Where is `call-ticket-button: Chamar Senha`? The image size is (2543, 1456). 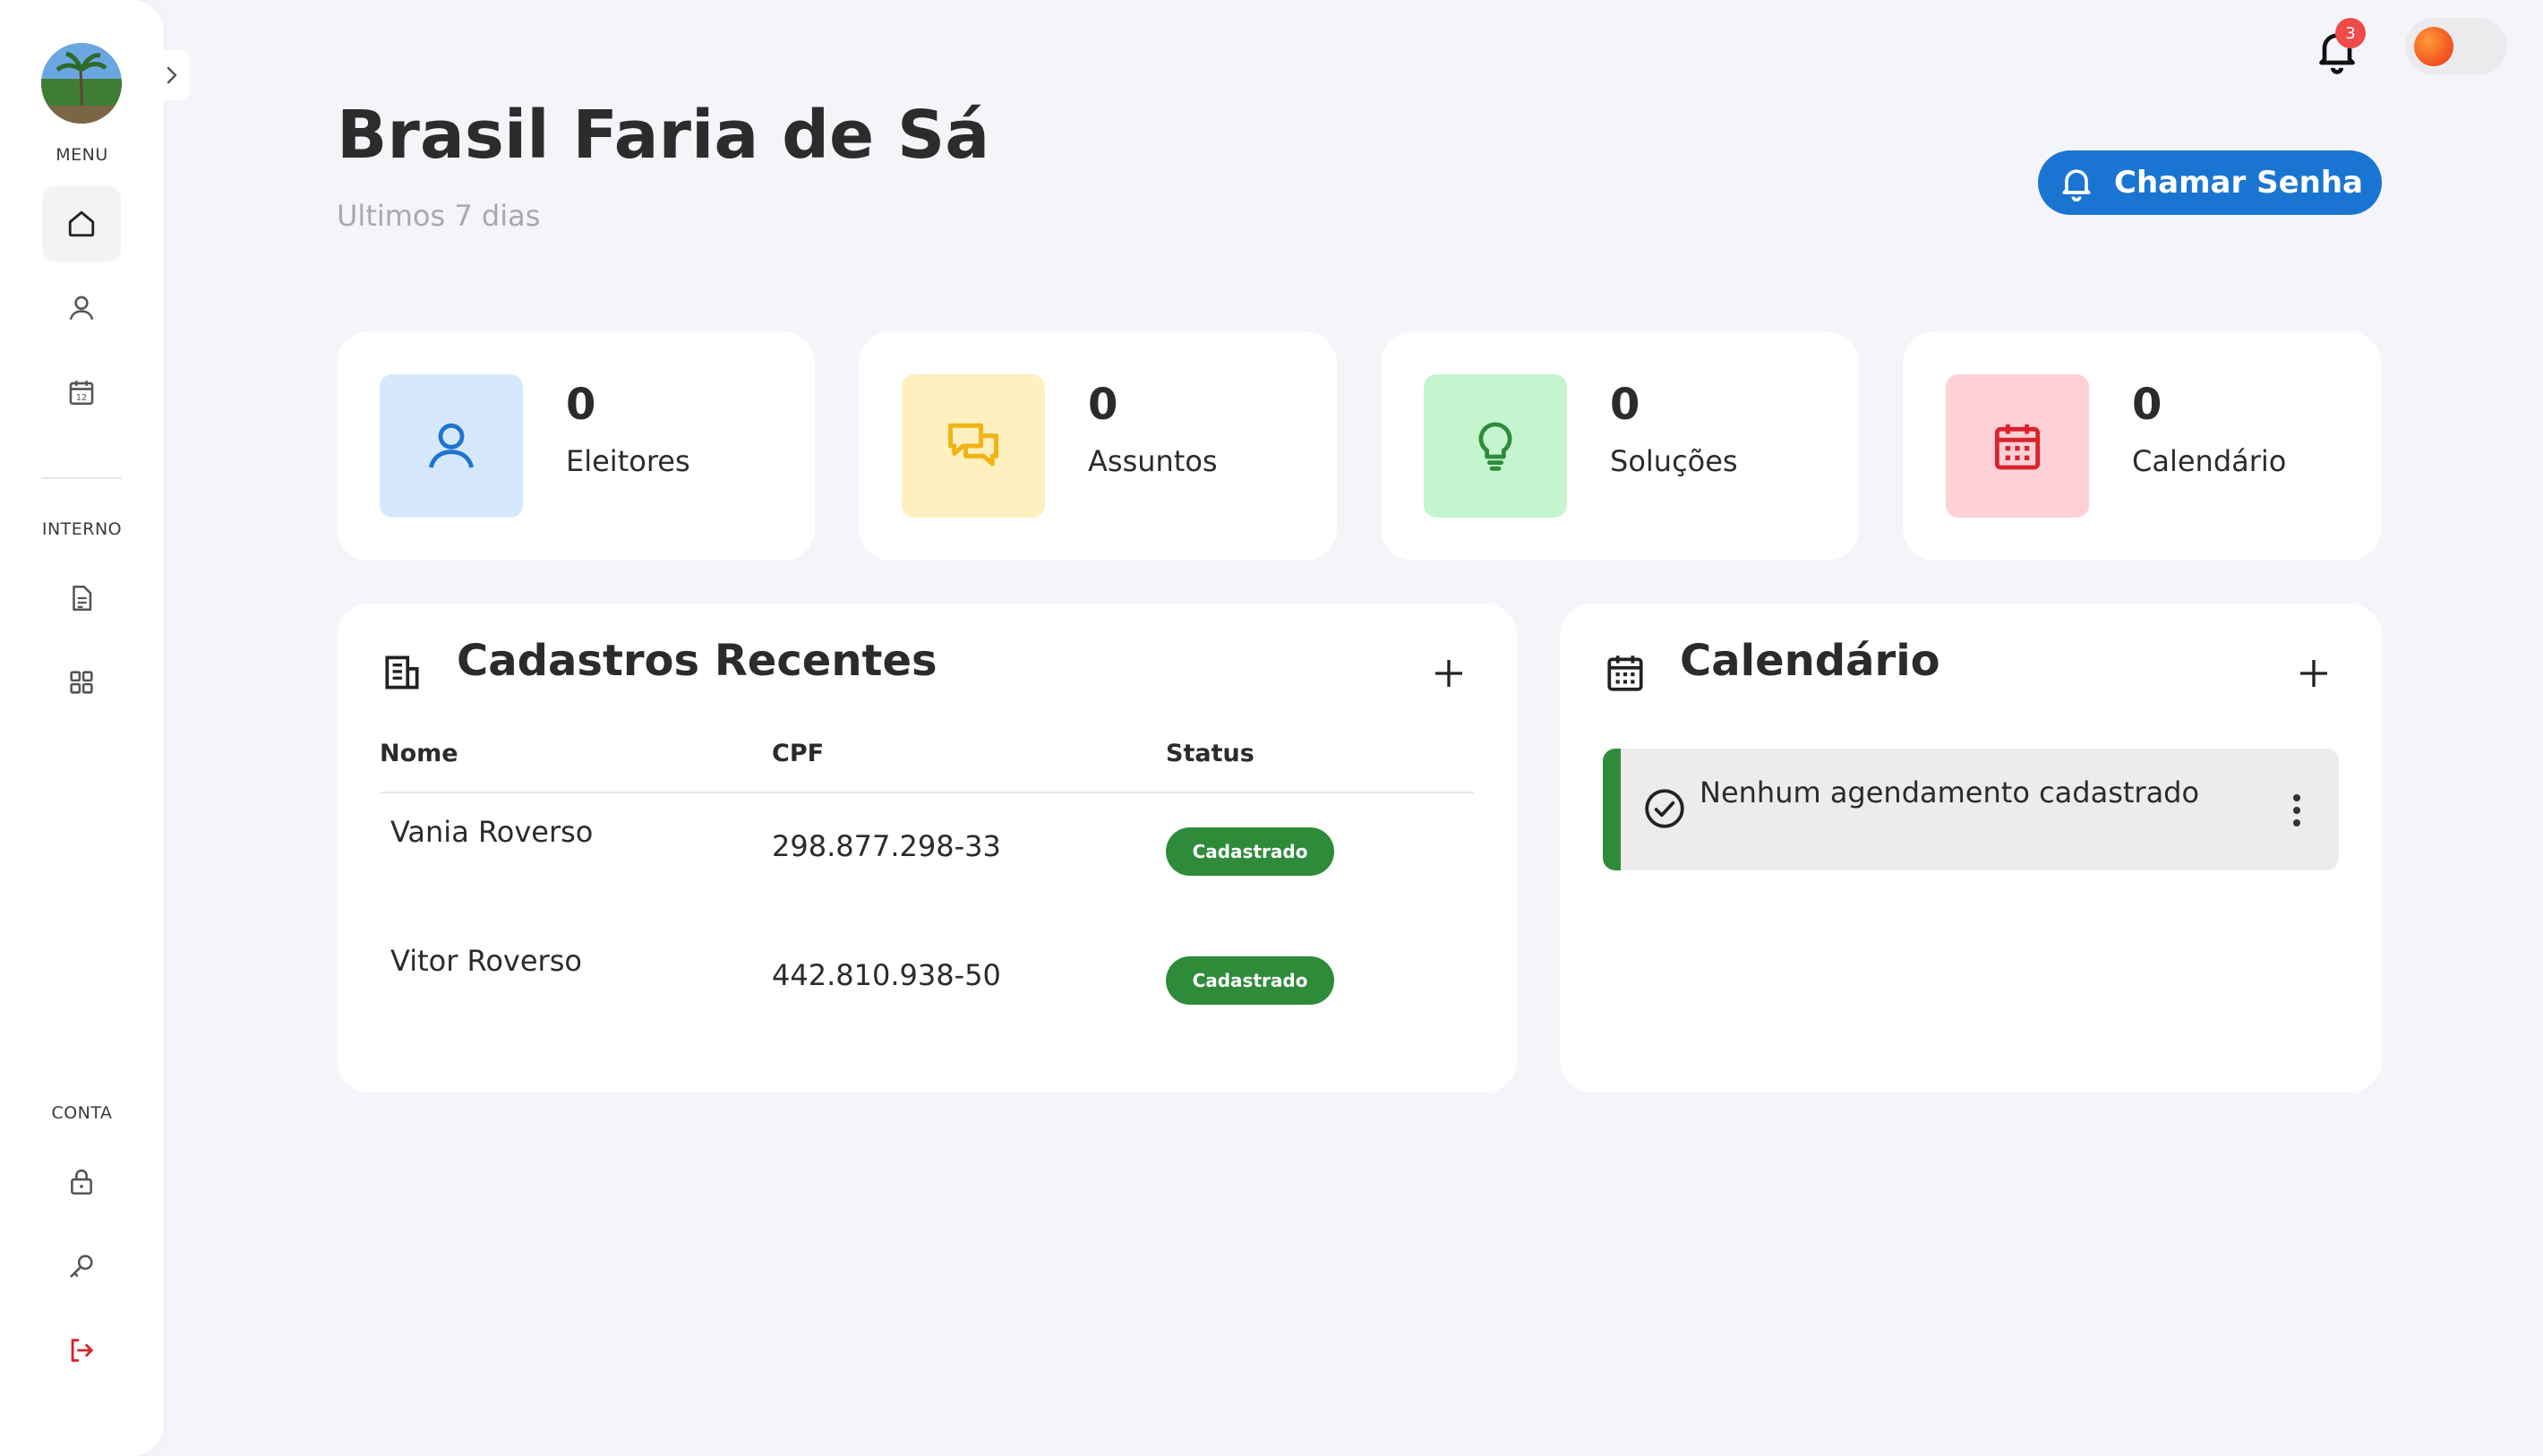 call-ticket-button: Chamar Senha is located at coordinates (2210, 182).